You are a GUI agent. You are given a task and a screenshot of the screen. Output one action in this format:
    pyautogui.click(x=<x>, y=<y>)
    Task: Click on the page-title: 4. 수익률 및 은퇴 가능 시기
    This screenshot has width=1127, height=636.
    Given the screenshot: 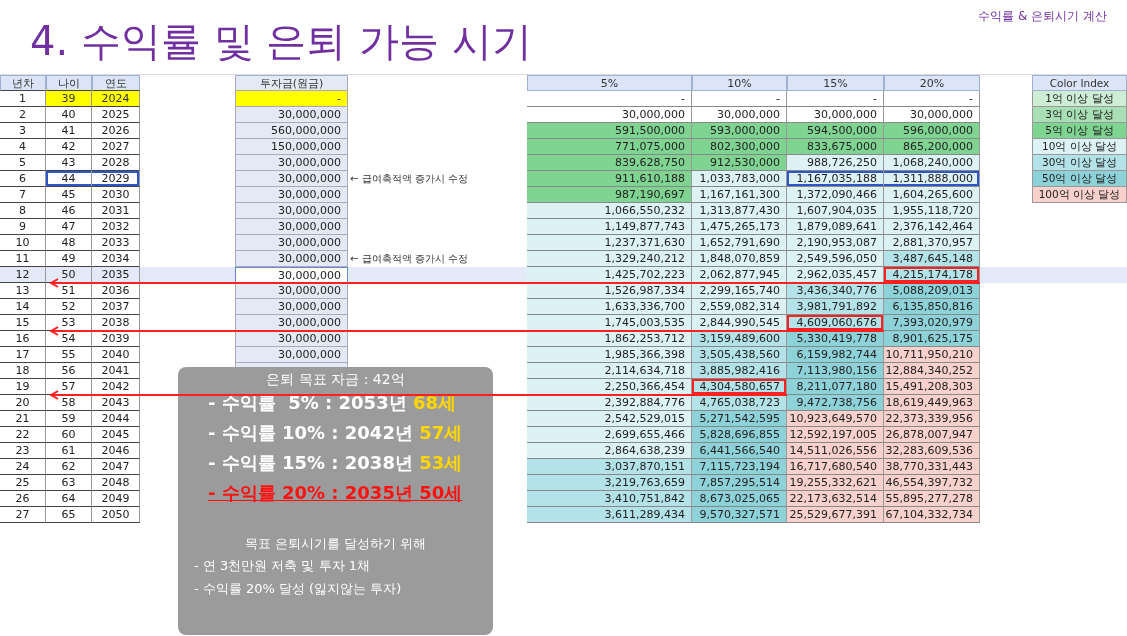 What is the action you would take?
    pyautogui.click(x=281, y=41)
    